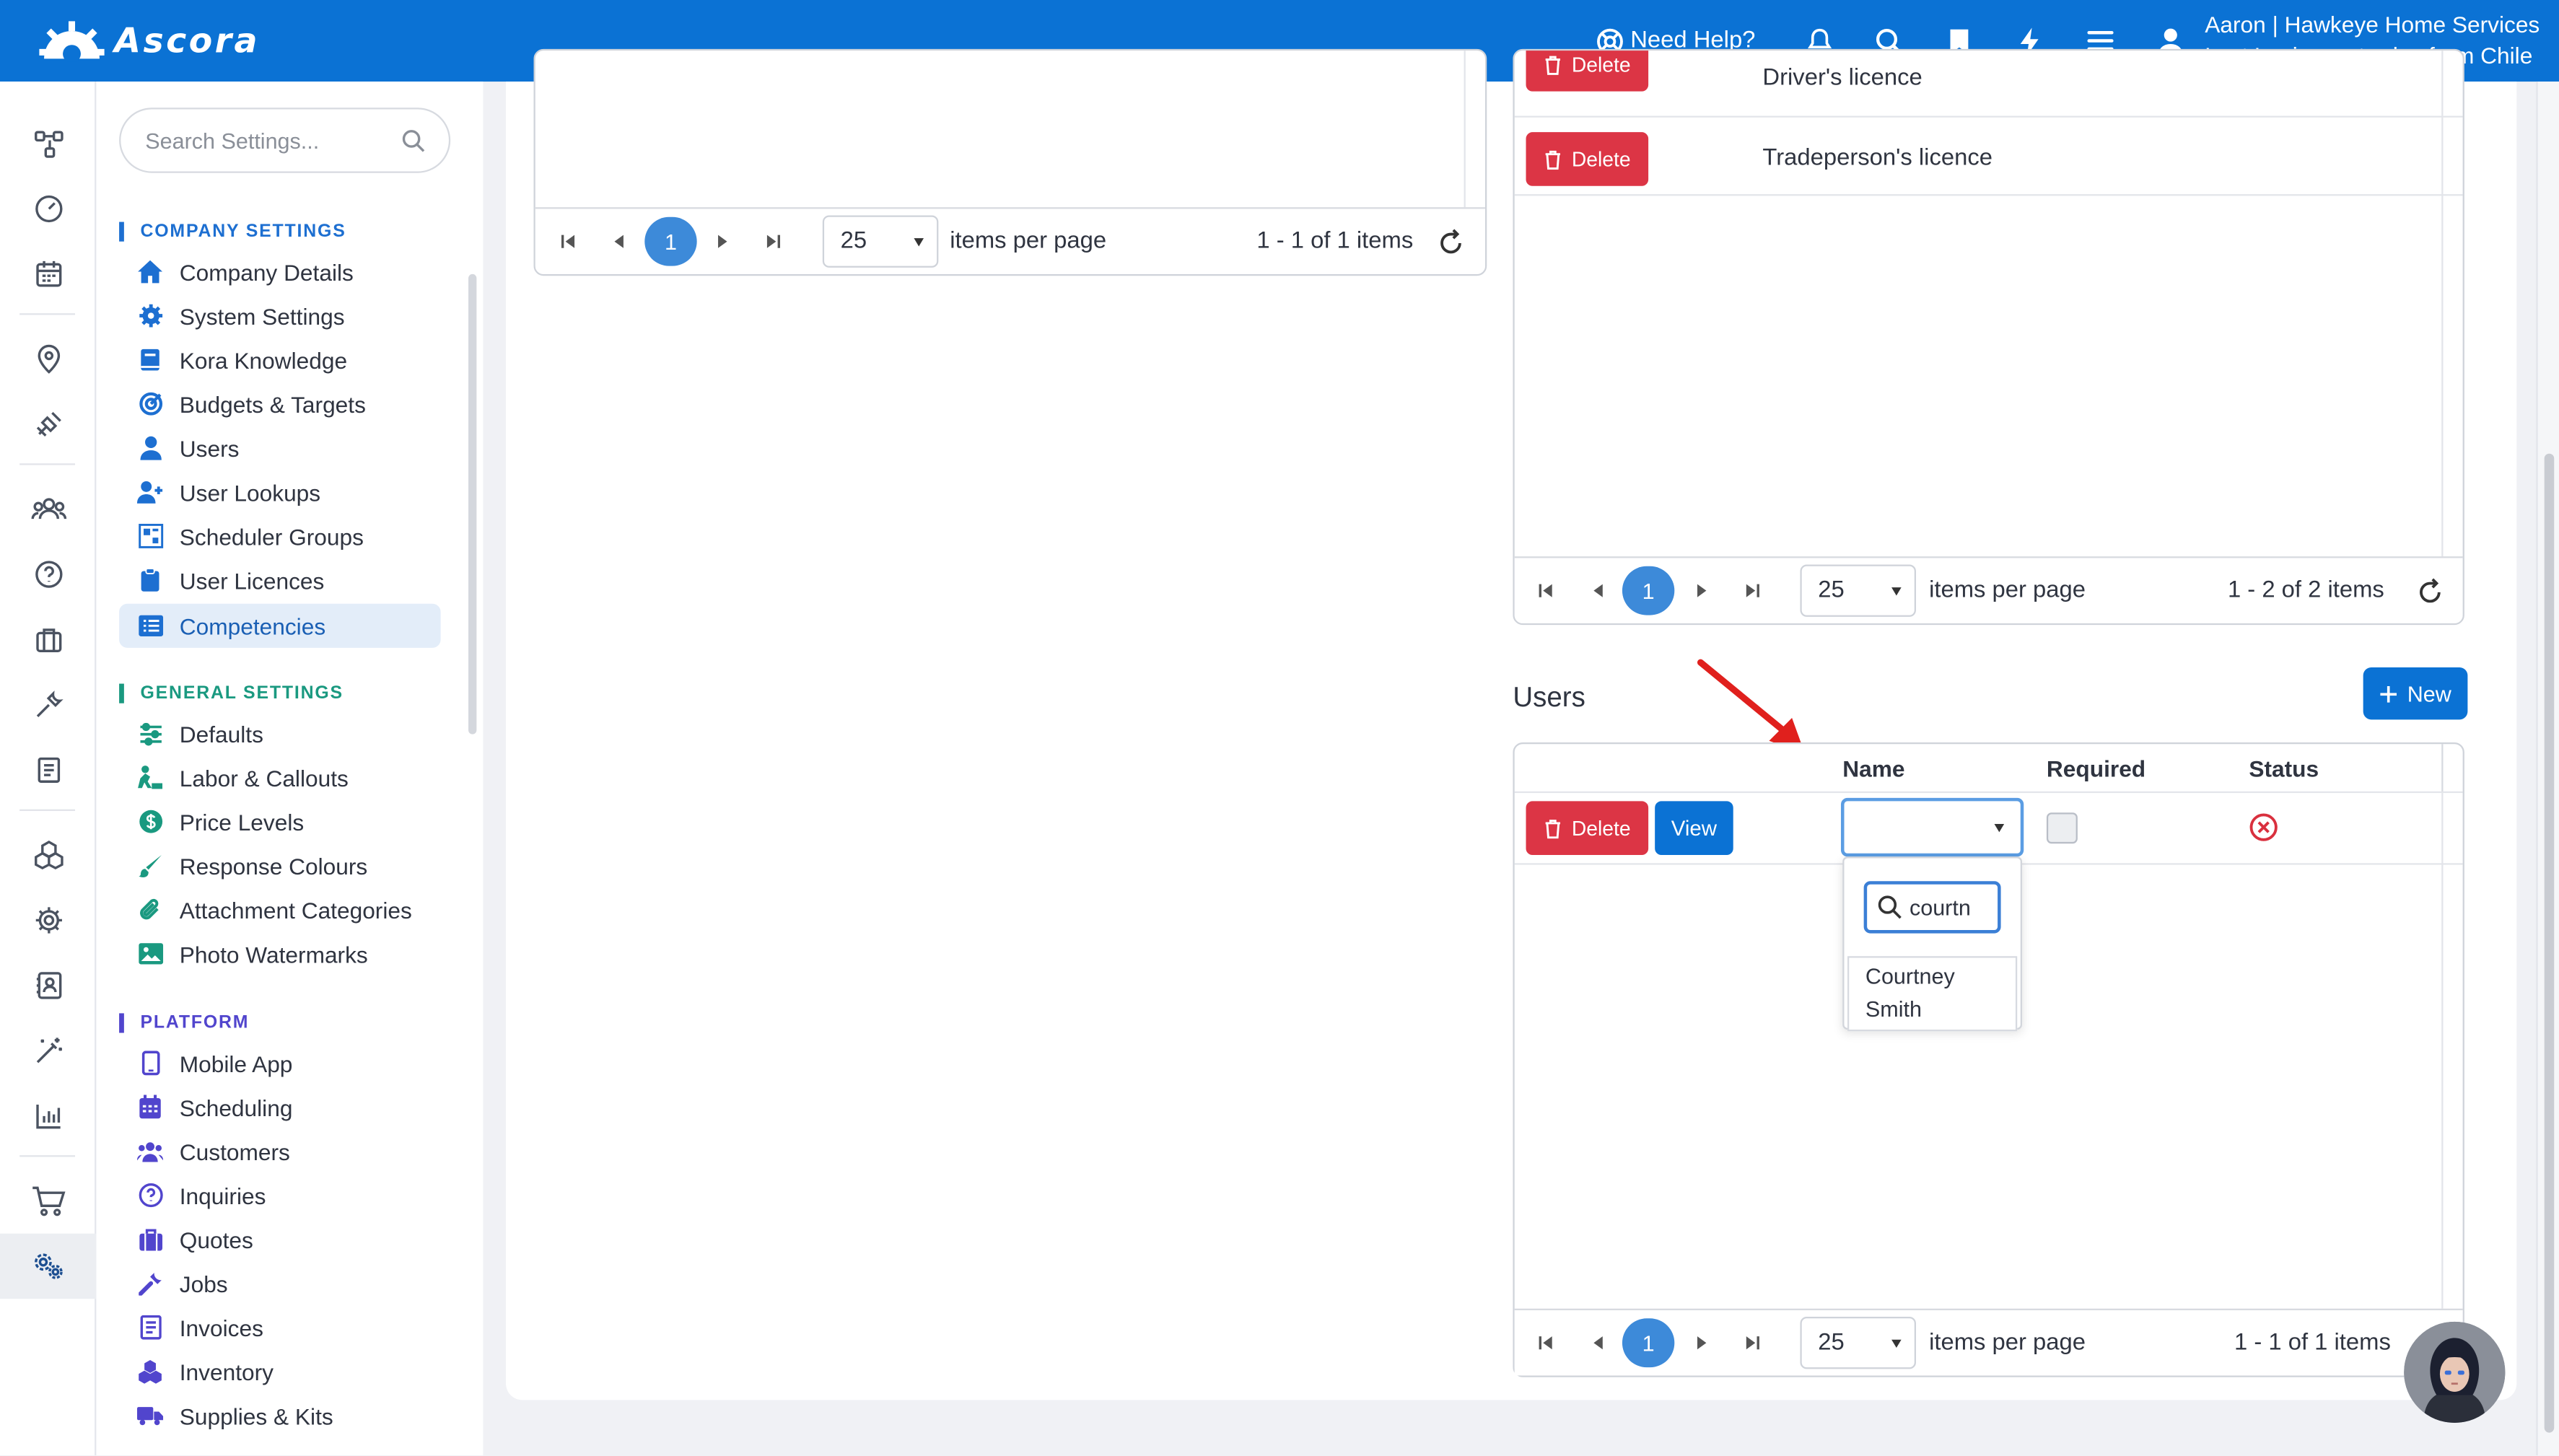  Describe the element at coordinates (48, 1266) in the screenshot. I see `admin-settings-icon` at that location.